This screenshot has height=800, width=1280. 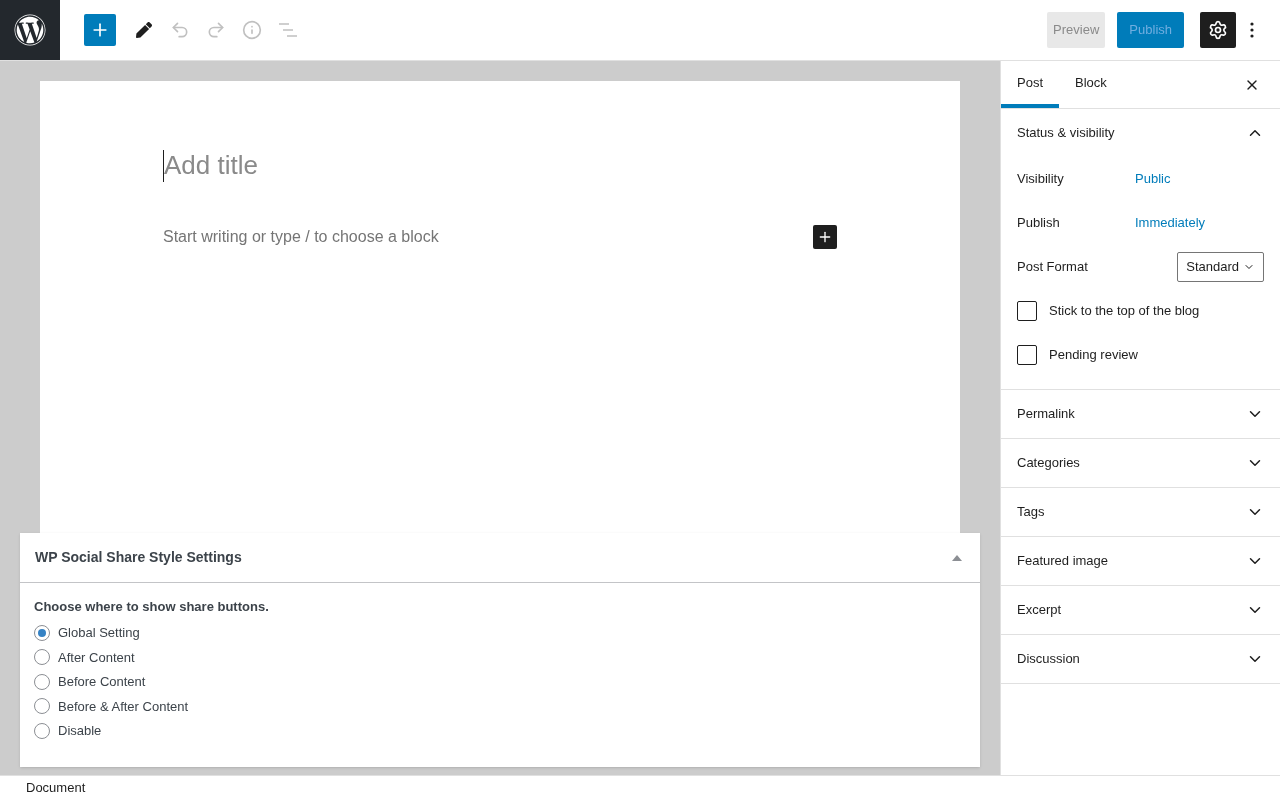 I want to click on add-block-button, so click(x=825, y=237).